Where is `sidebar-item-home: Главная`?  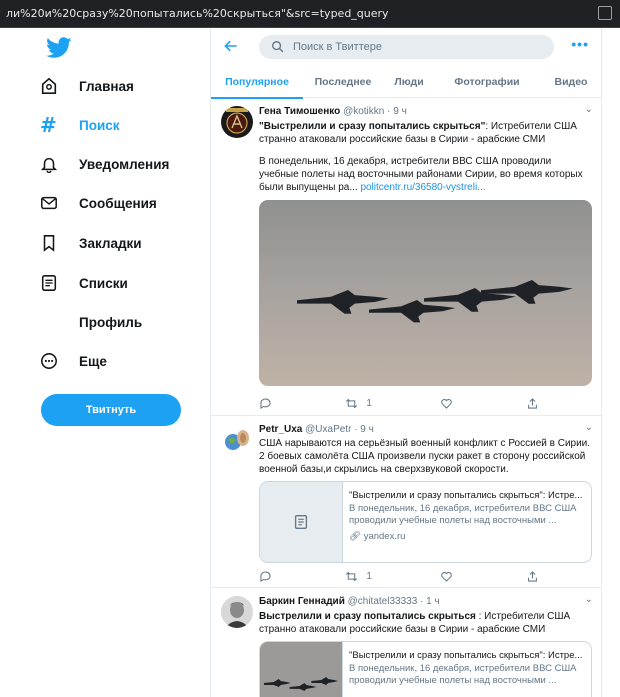 sidebar-item-home: Главная is located at coordinates (87, 86).